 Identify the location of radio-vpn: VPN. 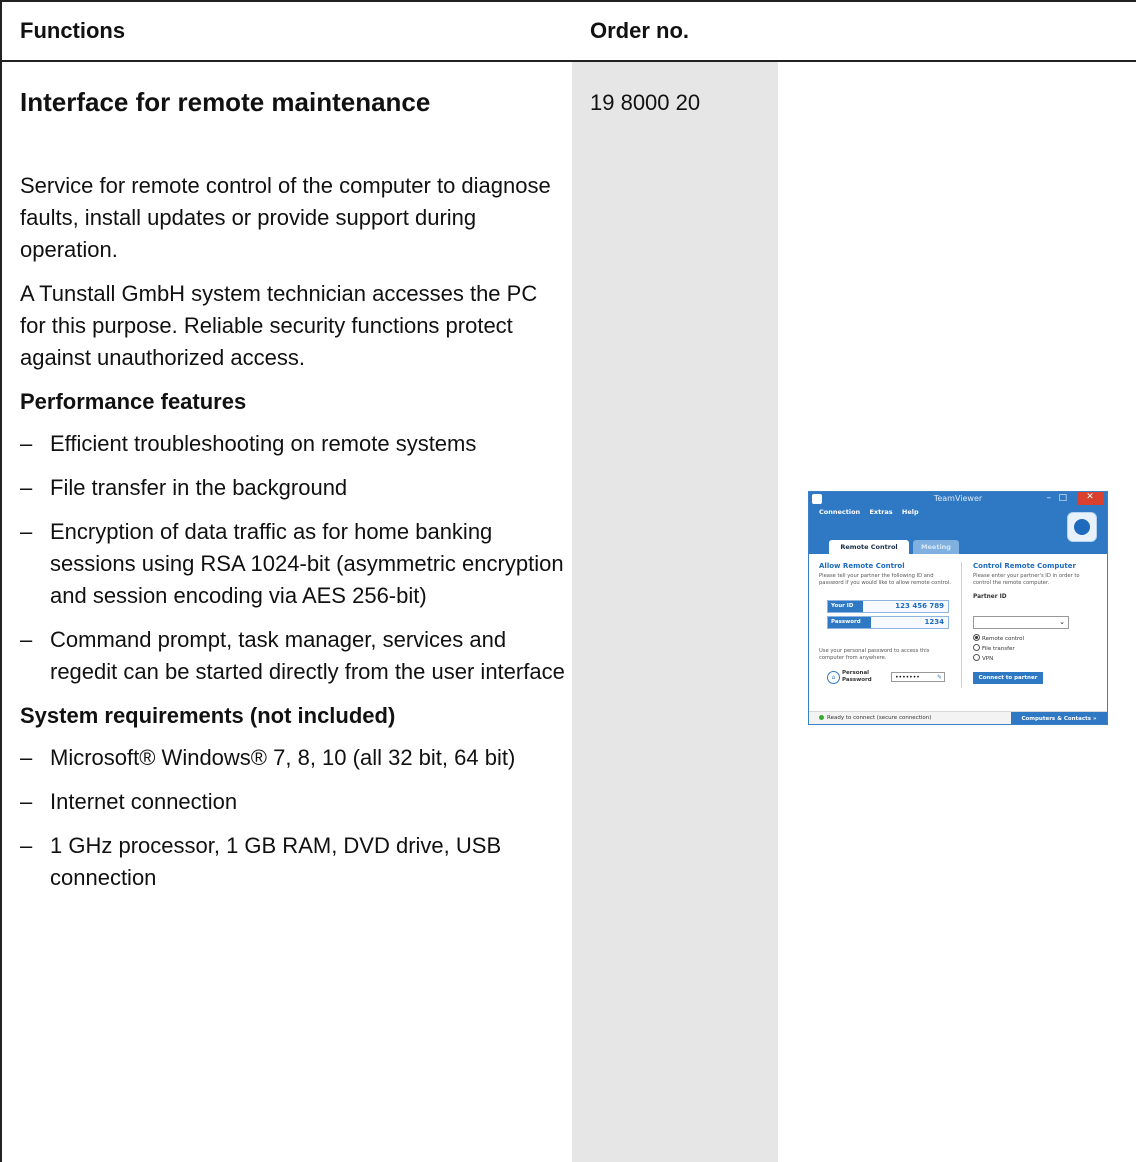
(983, 658).